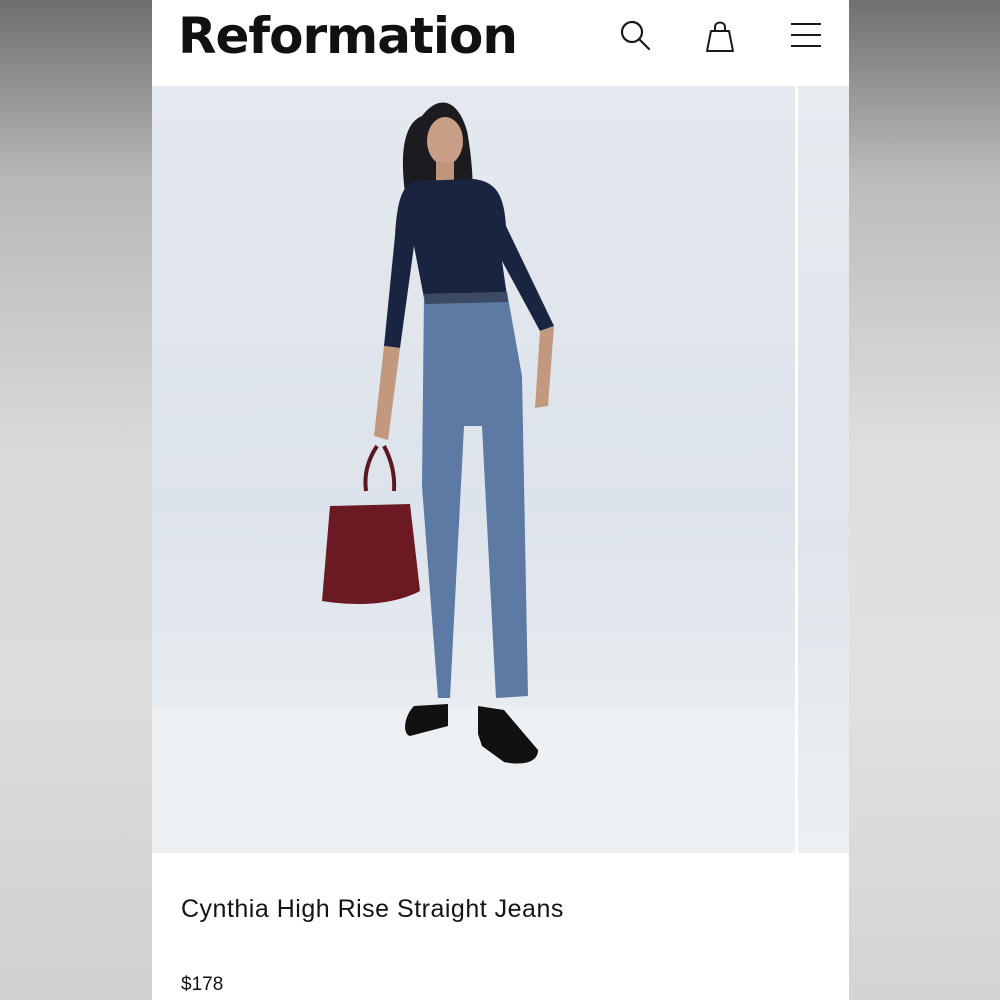 Image resolution: width=1000 pixels, height=1000 pixels. Describe the element at coordinates (823, 469) in the screenshot. I see `next-product-photo-peek` at that location.